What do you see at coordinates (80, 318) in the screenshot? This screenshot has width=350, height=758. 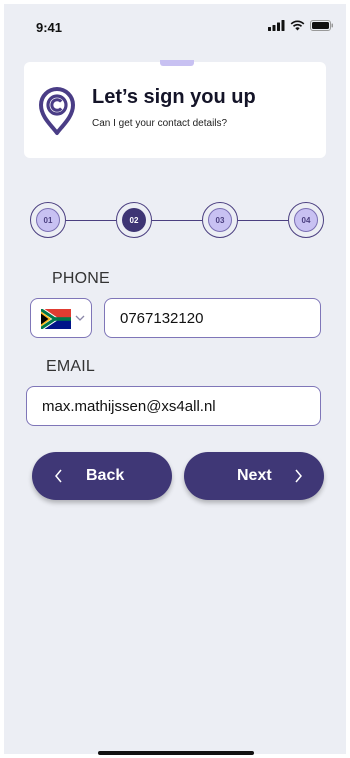 I see `chevron-down-icon` at bounding box center [80, 318].